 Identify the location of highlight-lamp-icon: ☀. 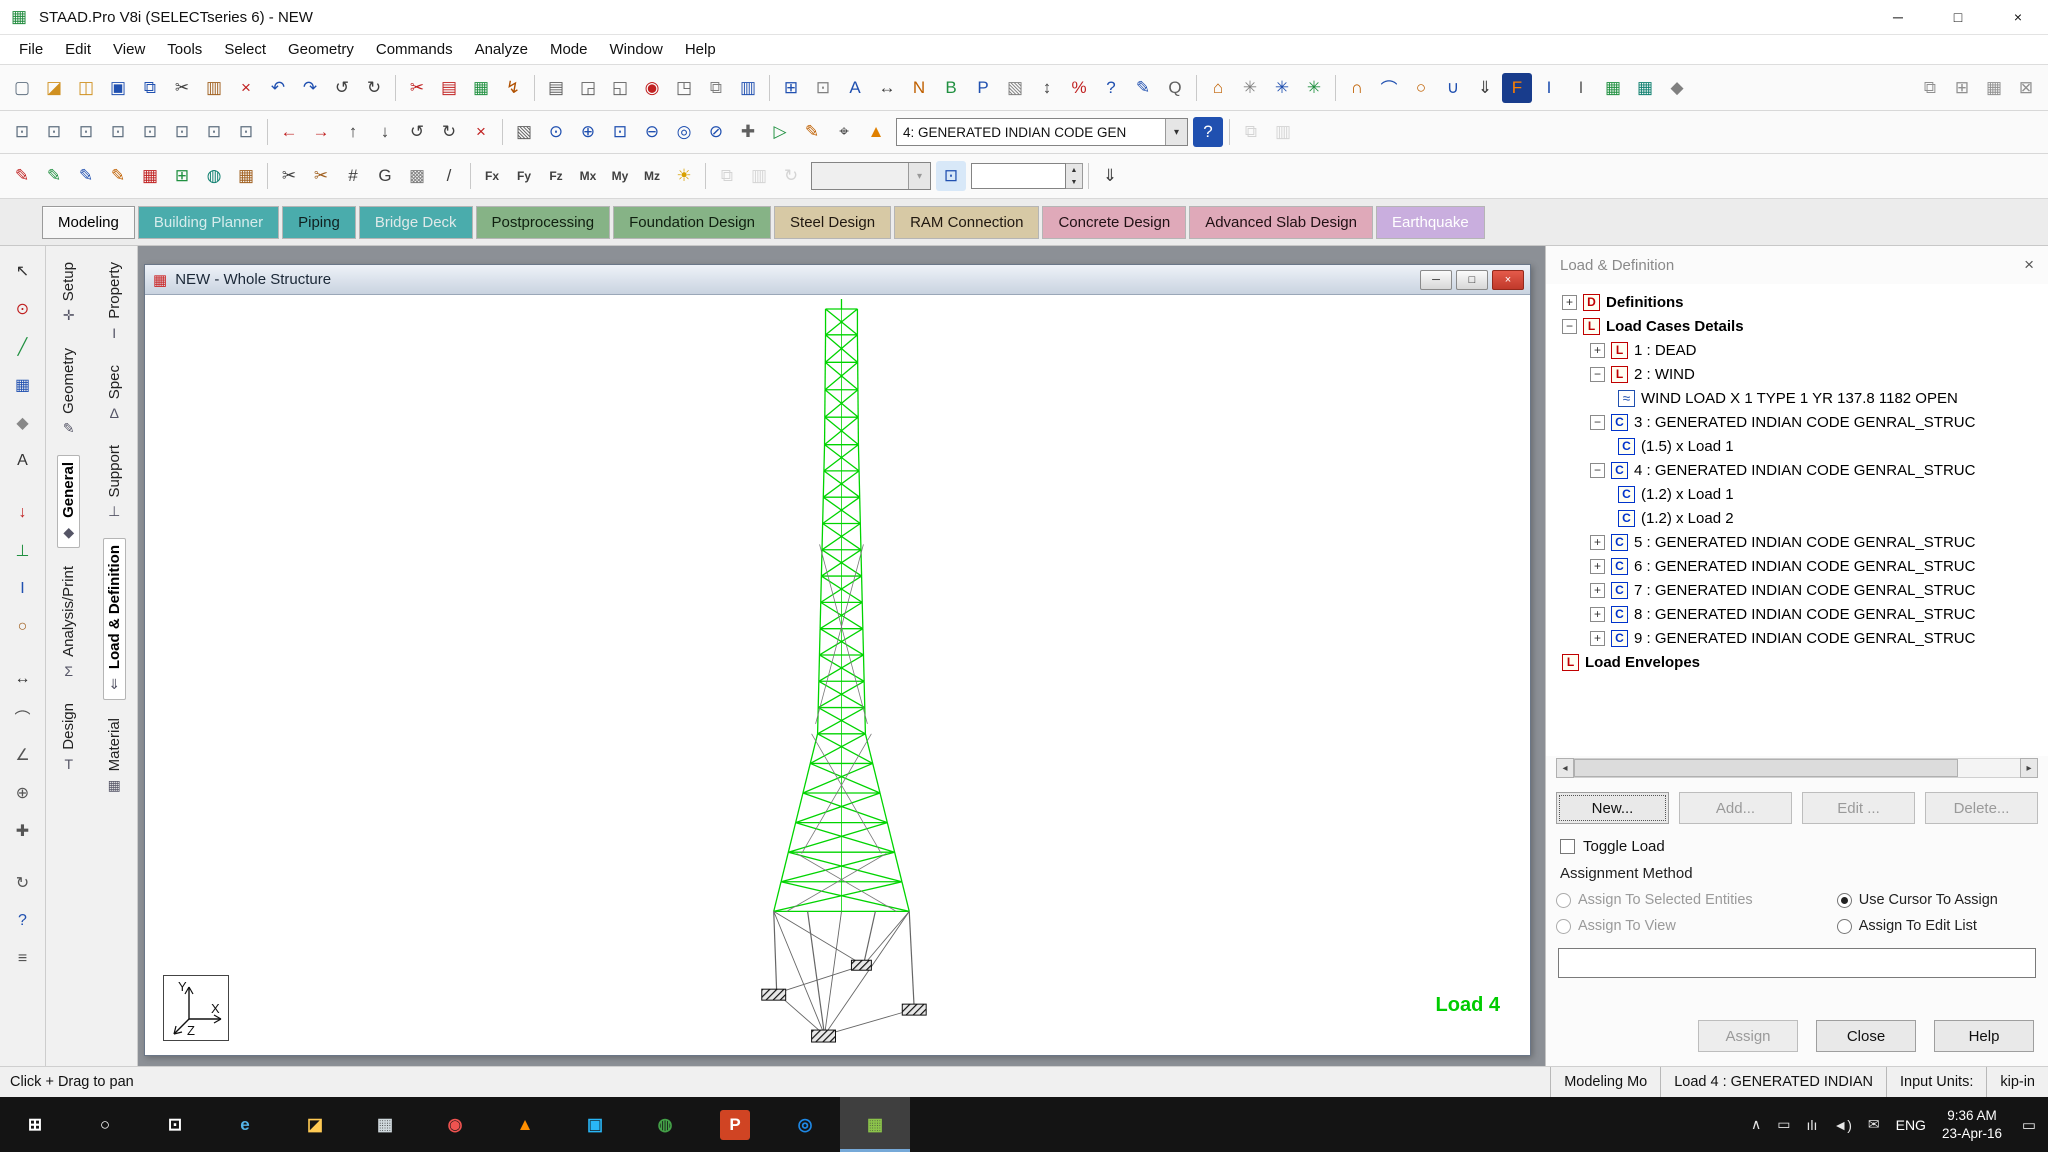
(684, 176).